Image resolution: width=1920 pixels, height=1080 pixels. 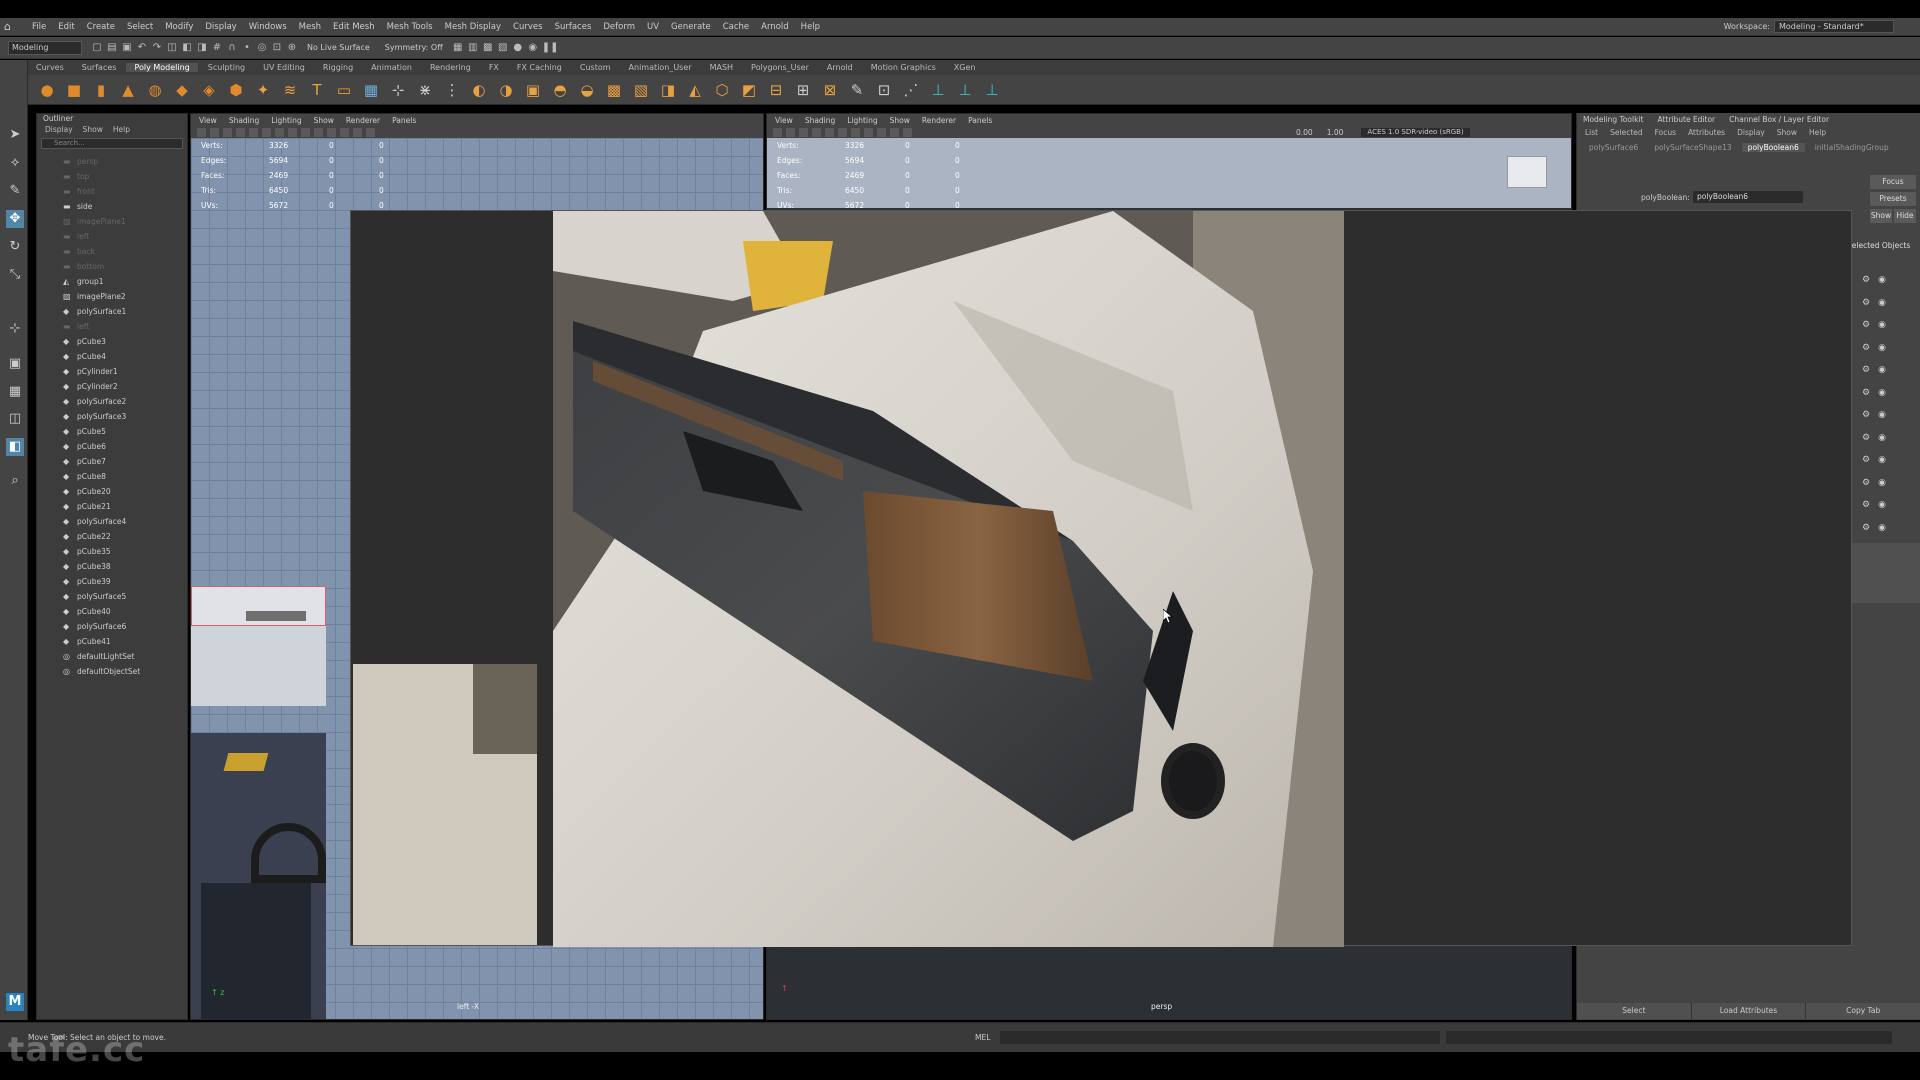 What do you see at coordinates (903, 67) in the screenshot?
I see `shelf-tab-motion-graphics: Motion Graphics` at bounding box center [903, 67].